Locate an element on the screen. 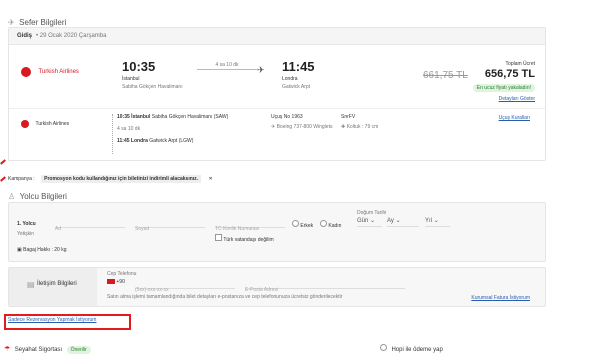 The width and height of the screenshot is (600, 356). arrive-time: 11:45 is located at coordinates (298, 66).